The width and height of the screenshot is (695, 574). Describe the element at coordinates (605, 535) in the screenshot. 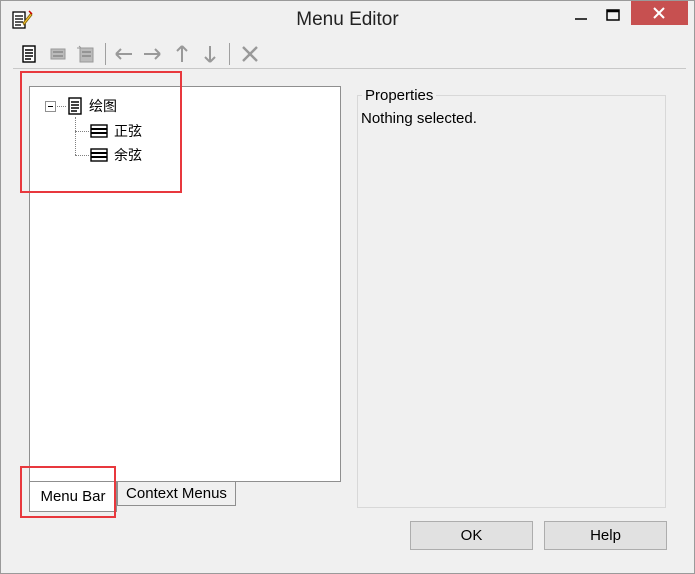

I see `help-button: Help` at that location.